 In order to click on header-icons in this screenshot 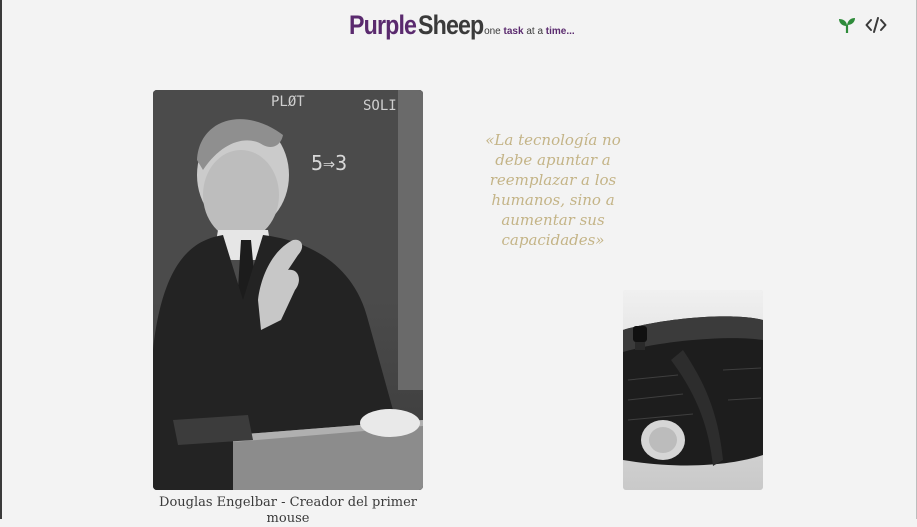, I will do `click(861, 25)`.